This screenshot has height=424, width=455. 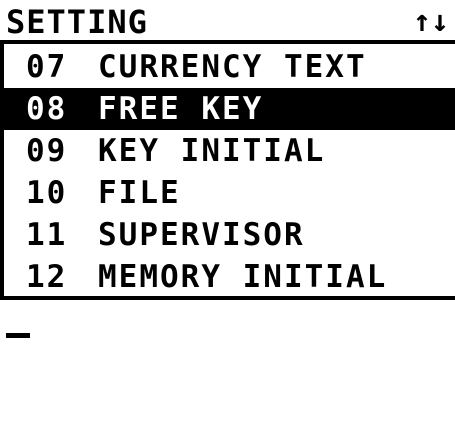 What do you see at coordinates (181, 109) in the screenshot?
I see `menu-item-label: FREE KEY` at bounding box center [181, 109].